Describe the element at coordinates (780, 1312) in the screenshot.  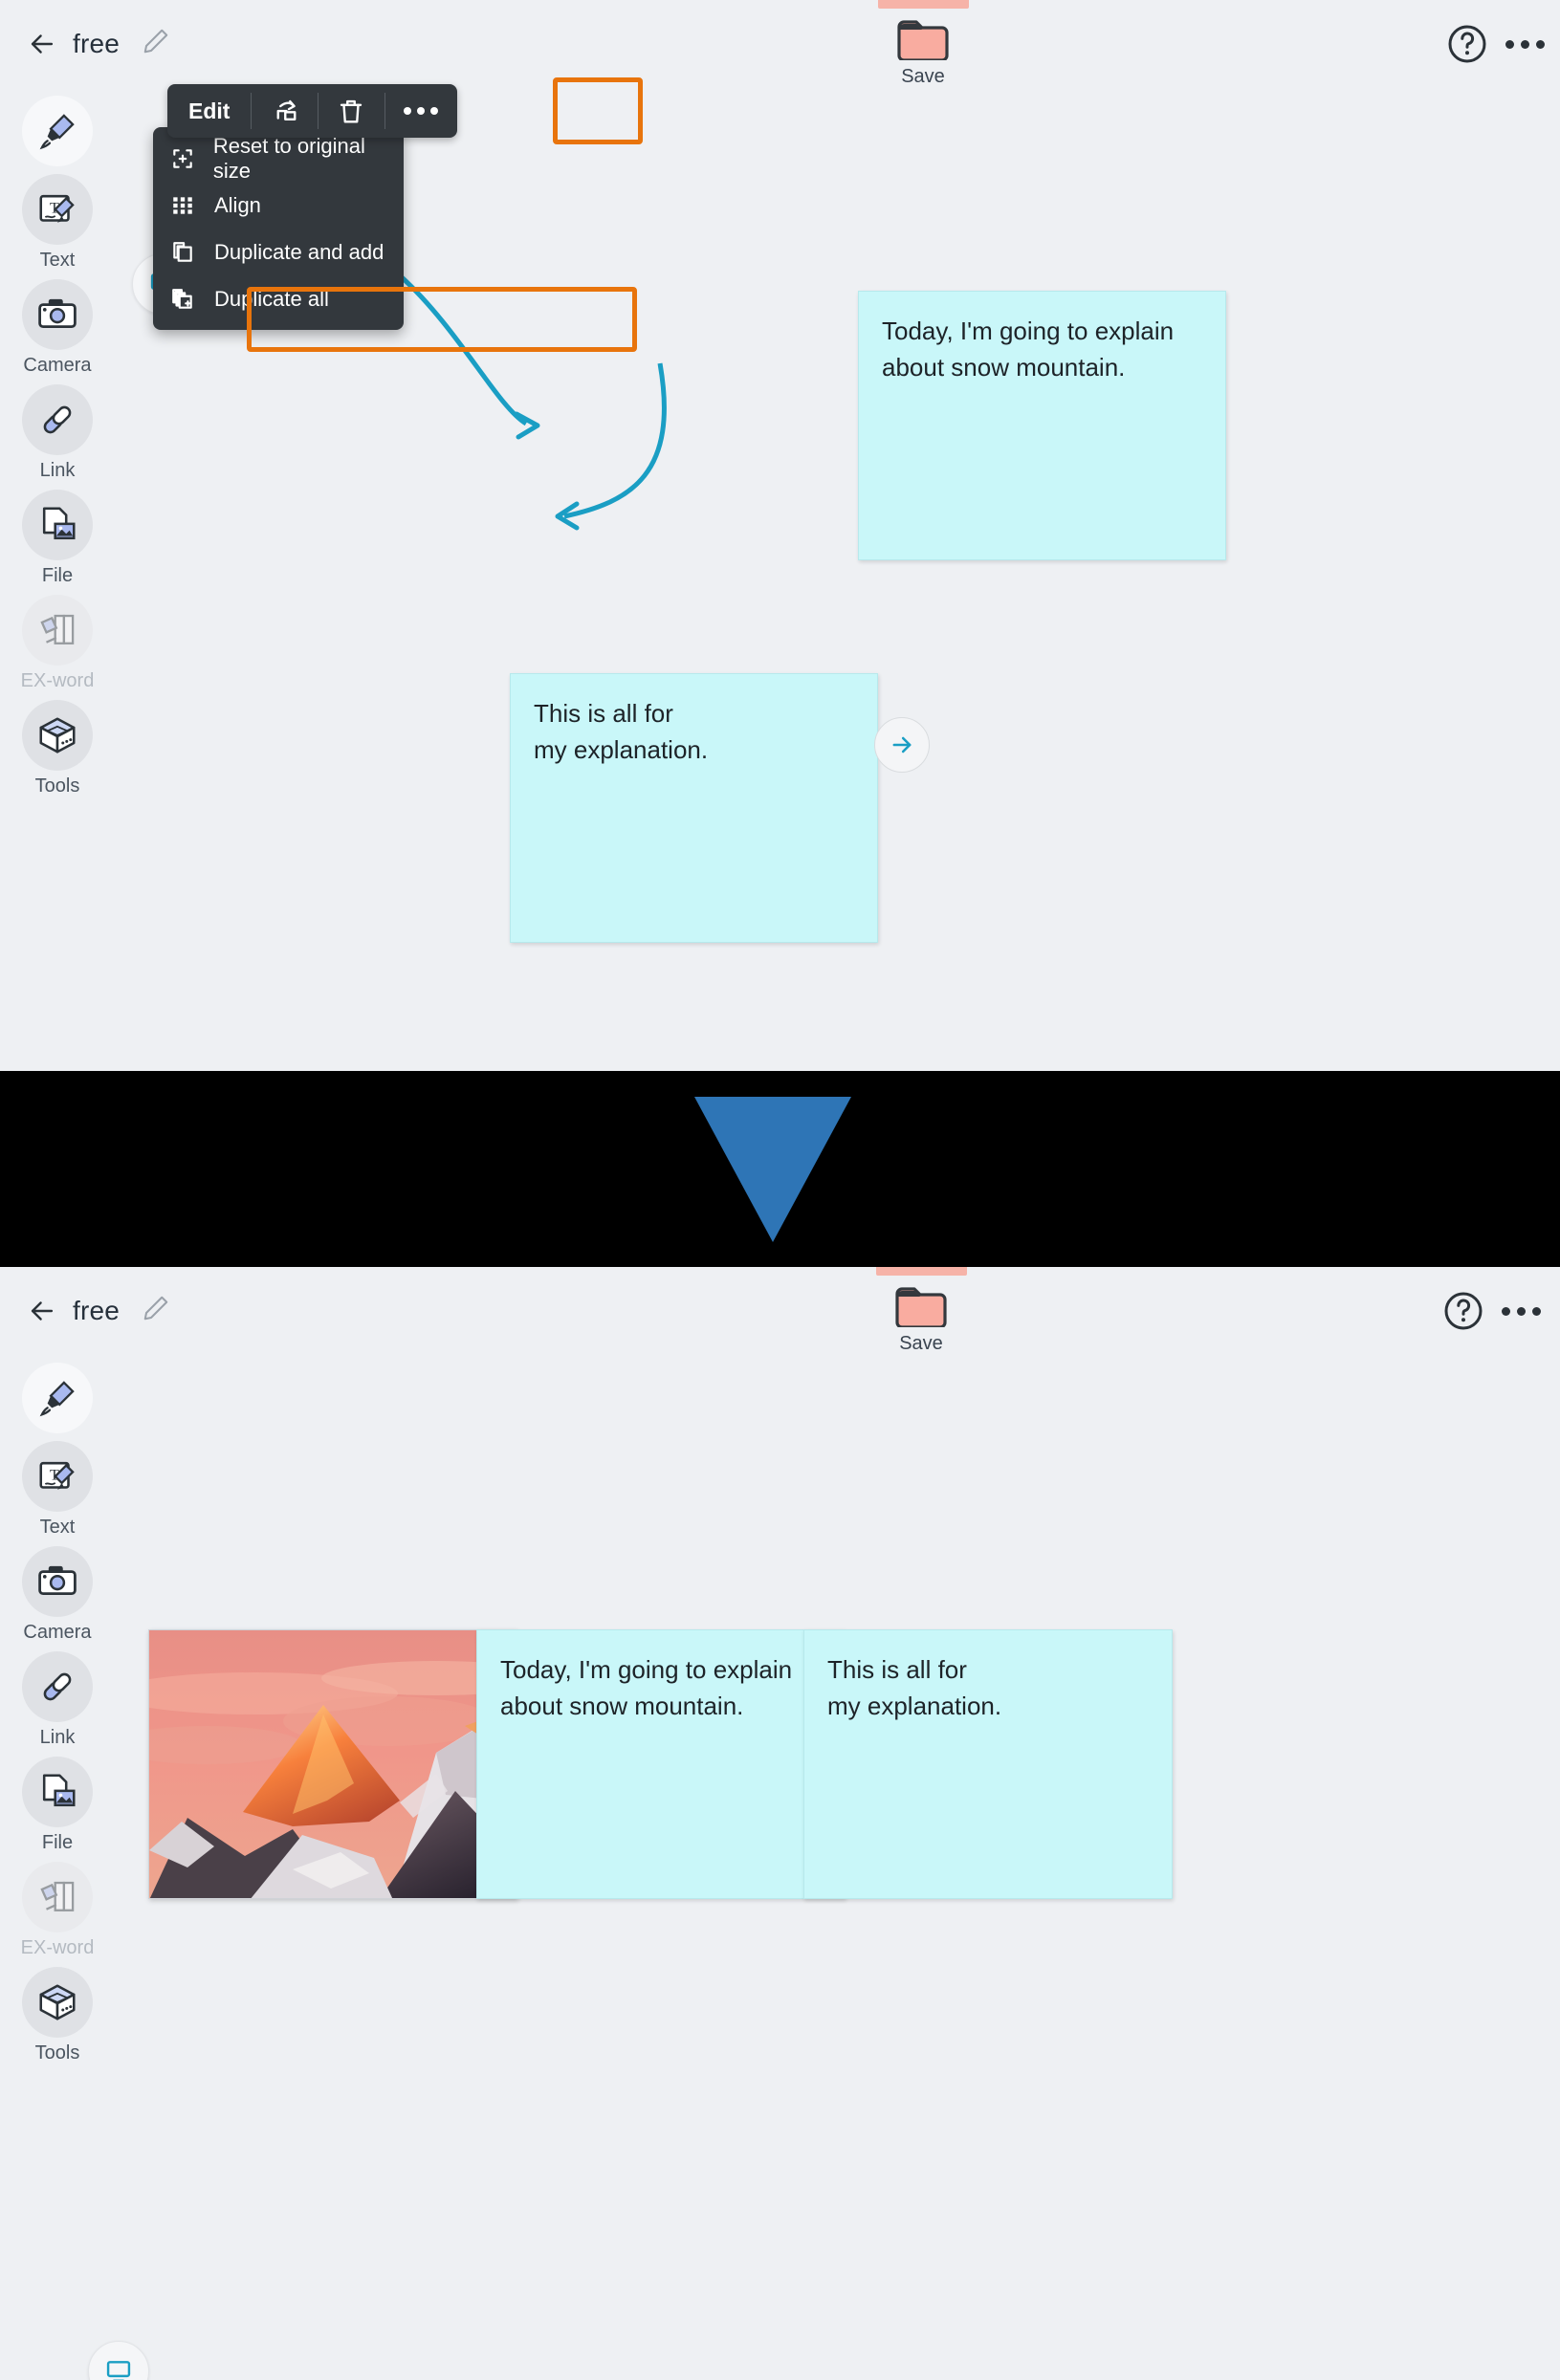
I see `app-header-bottom: free Save` at that location.